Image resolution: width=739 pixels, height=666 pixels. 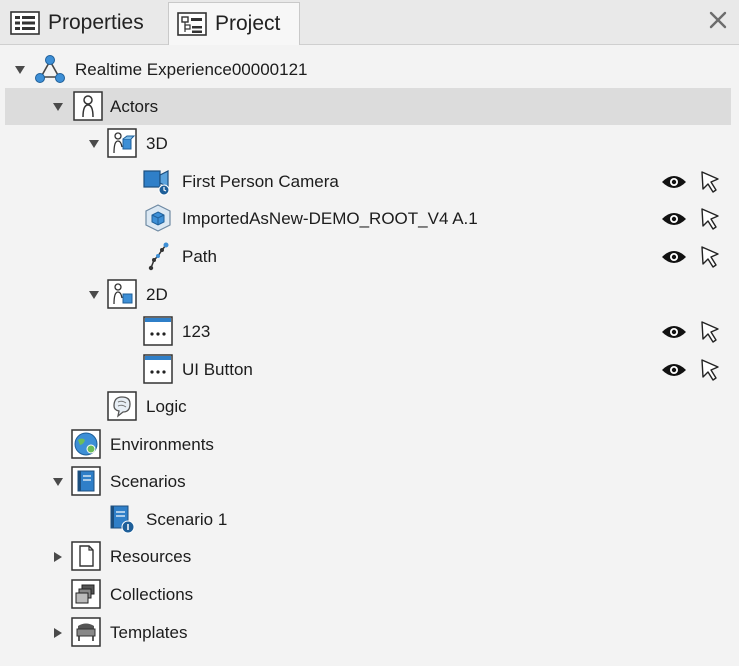 What do you see at coordinates (369, 22) in the screenshot?
I see `panel-tab-bar: Properties Project` at bounding box center [369, 22].